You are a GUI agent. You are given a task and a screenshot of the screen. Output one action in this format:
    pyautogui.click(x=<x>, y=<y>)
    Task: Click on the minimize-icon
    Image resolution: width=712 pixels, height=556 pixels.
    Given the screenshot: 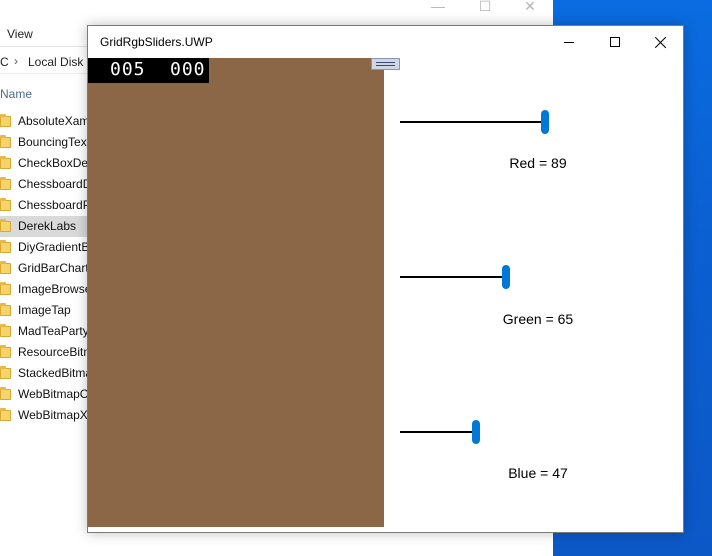 What is the action you would take?
    pyautogui.click(x=569, y=42)
    